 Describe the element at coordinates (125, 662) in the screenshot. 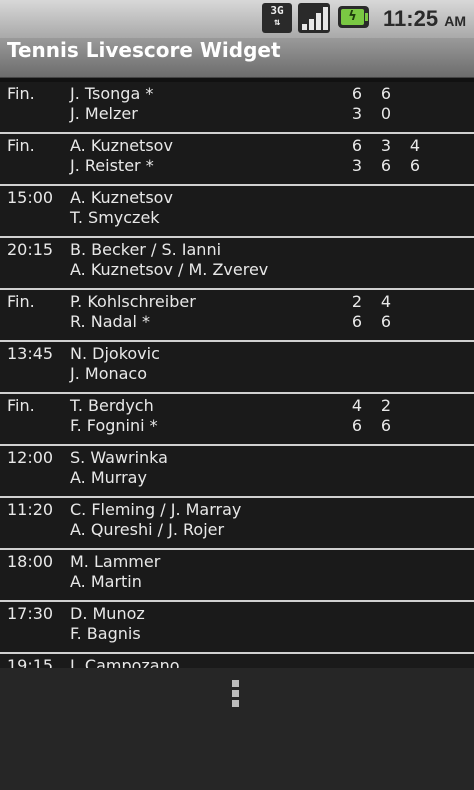

I see `player-one: J. Campozano` at that location.